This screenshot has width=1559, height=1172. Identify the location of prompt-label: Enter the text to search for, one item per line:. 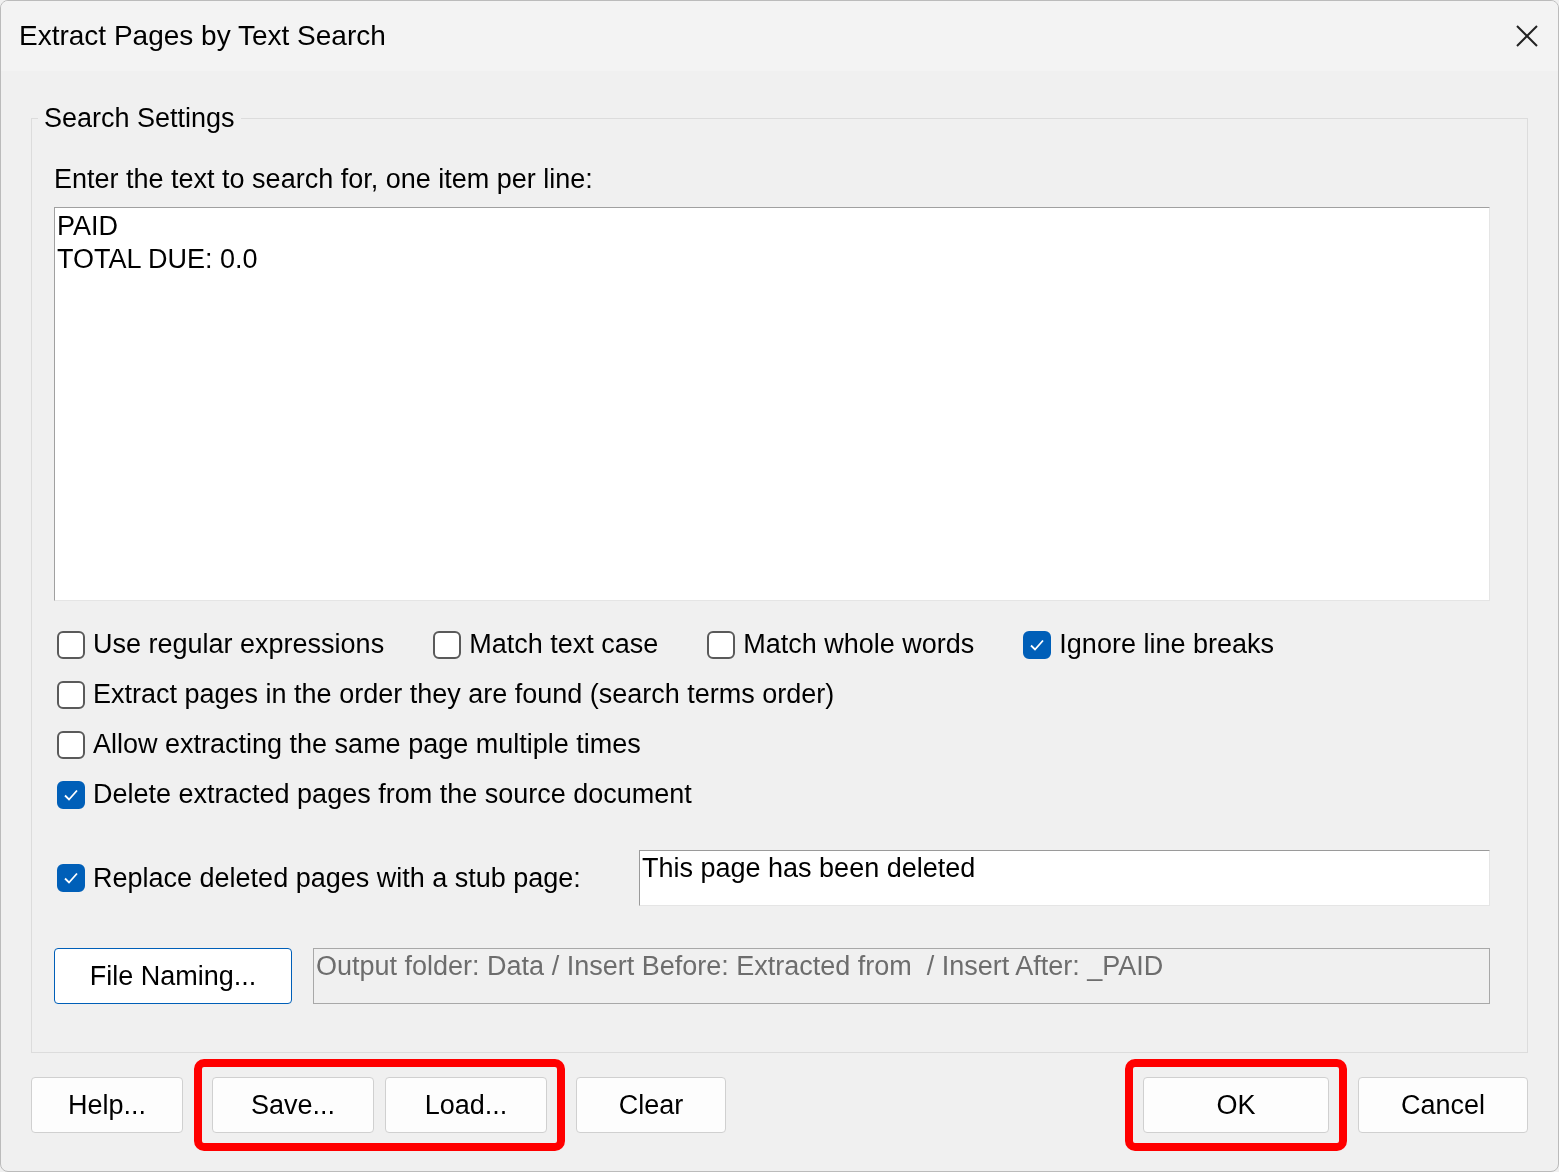
(324, 179).